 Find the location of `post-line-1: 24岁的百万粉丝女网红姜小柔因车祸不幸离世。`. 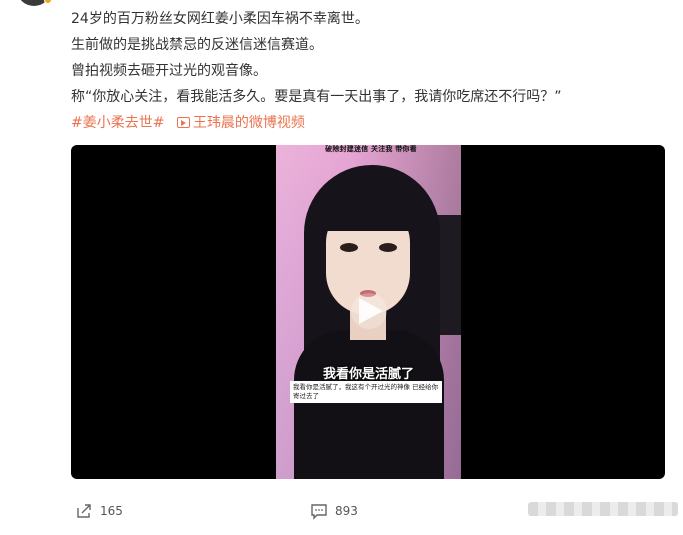

post-line-1: 24岁的百万粉丝女网红姜小柔因车祸不幸离世。 is located at coordinates (220, 19).